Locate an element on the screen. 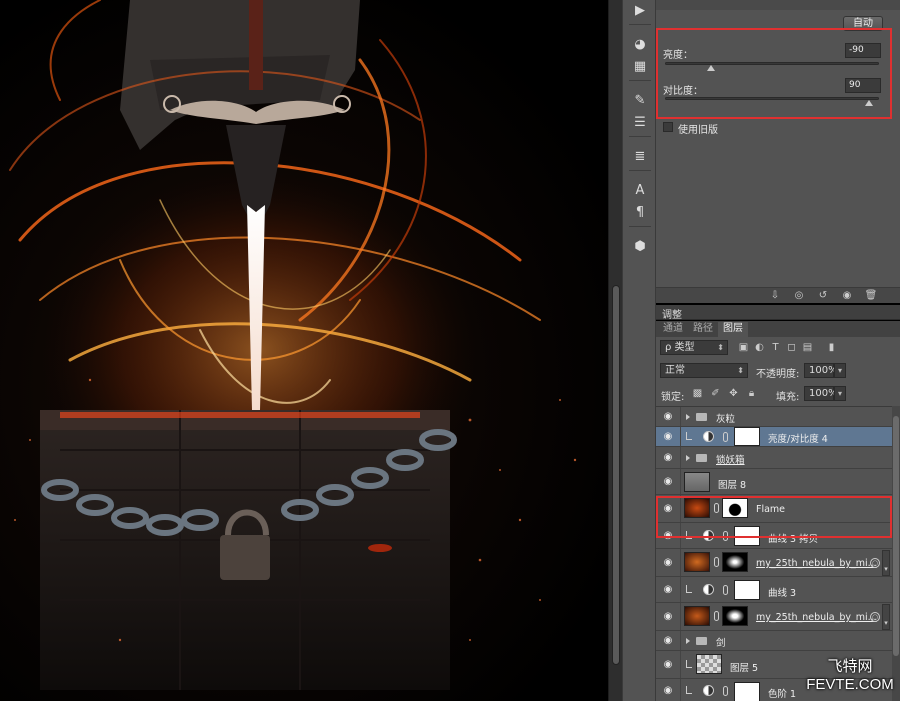 The image size is (900, 701). sliders-icon: ☰ is located at coordinates (640, 122).